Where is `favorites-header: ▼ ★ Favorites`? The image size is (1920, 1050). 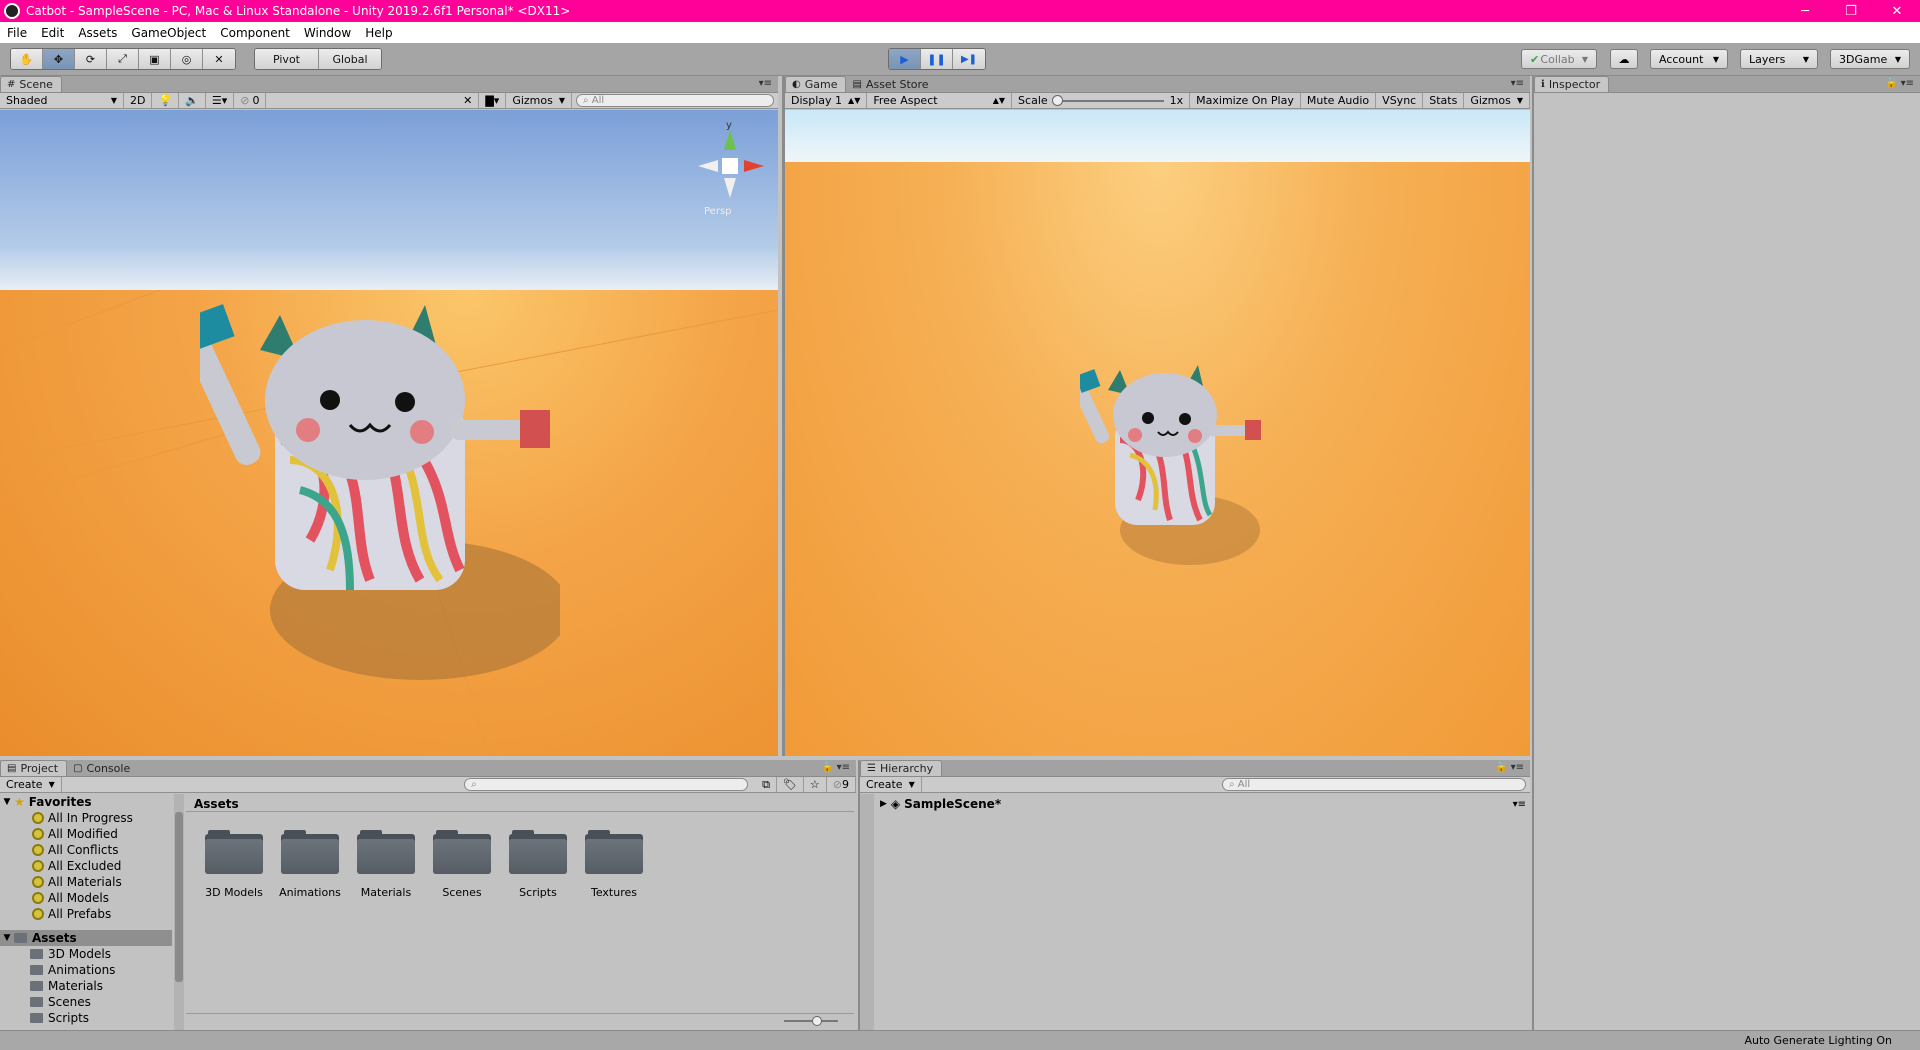
favorites-header: ▼ ★ Favorites is located at coordinates (86, 802).